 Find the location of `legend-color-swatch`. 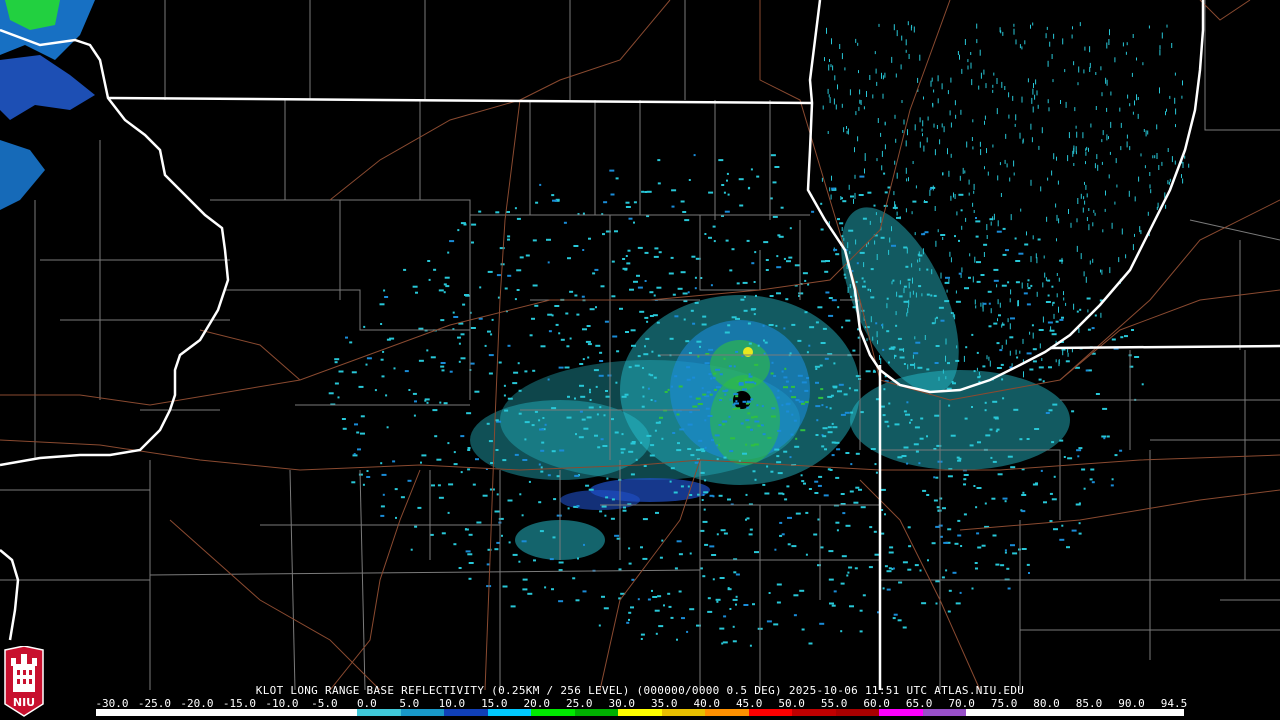

legend-color-swatch is located at coordinates (857, 712).